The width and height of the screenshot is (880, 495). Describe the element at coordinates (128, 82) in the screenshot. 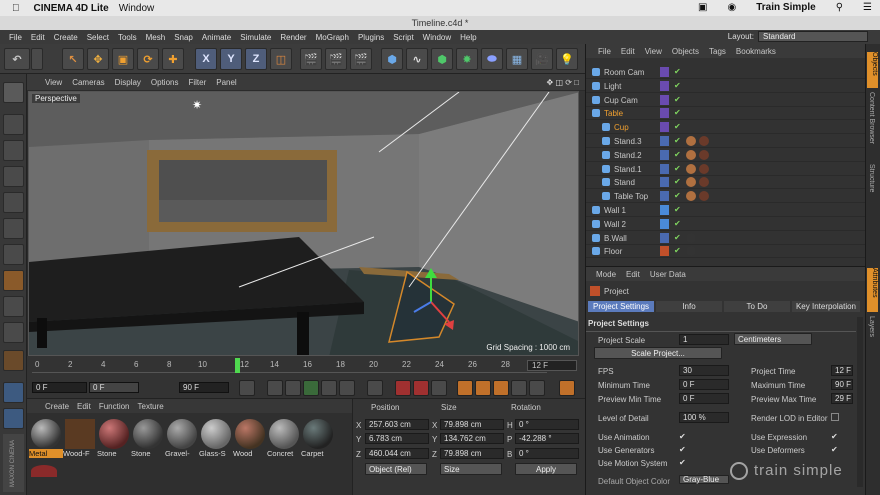

I see `viewport-menu-display: Display` at that location.